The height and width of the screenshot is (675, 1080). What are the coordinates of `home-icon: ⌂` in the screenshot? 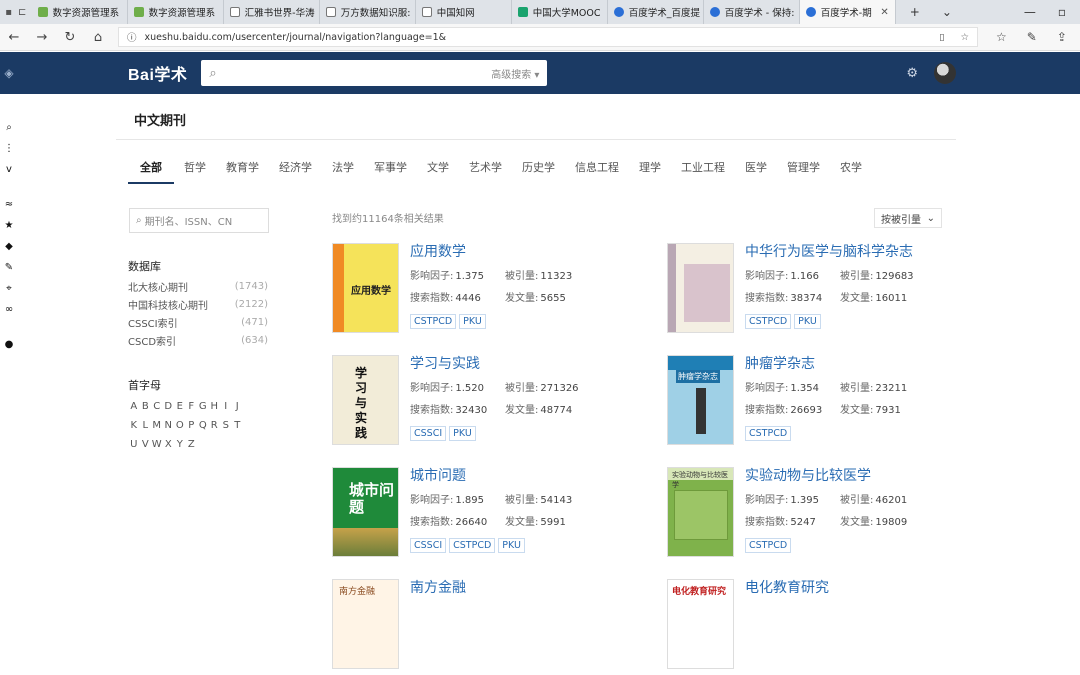 It's located at (98, 37).